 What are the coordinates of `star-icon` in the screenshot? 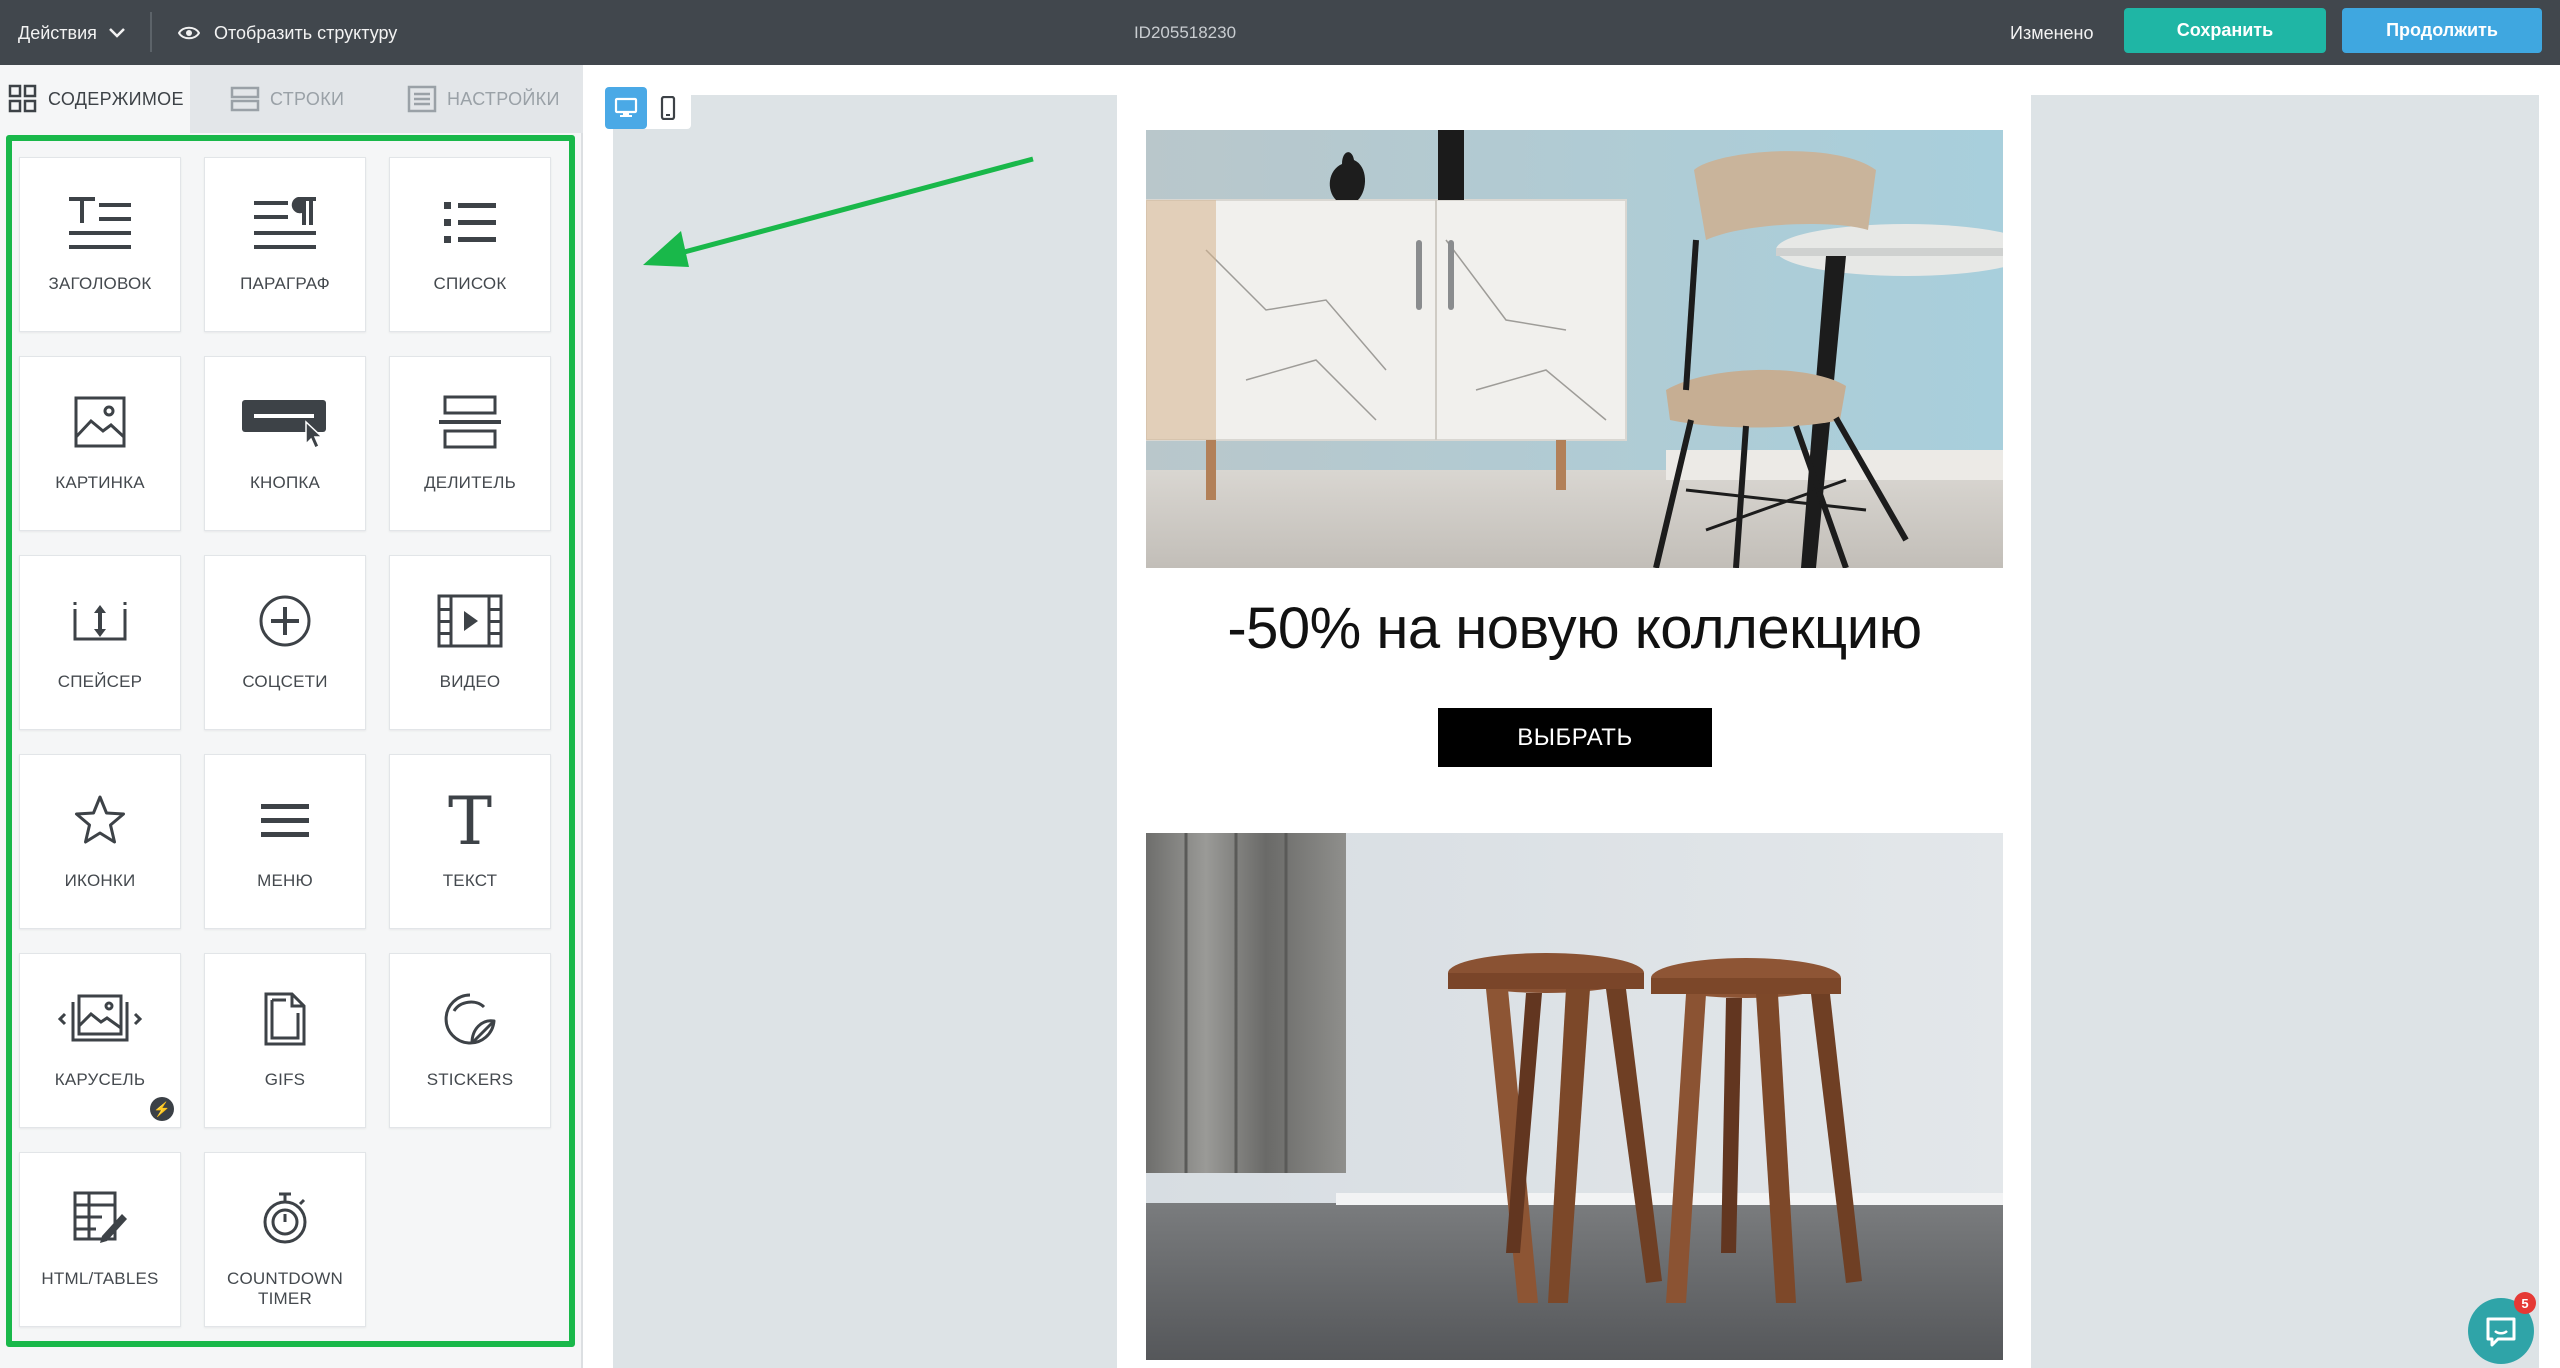 It's located at (100, 820).